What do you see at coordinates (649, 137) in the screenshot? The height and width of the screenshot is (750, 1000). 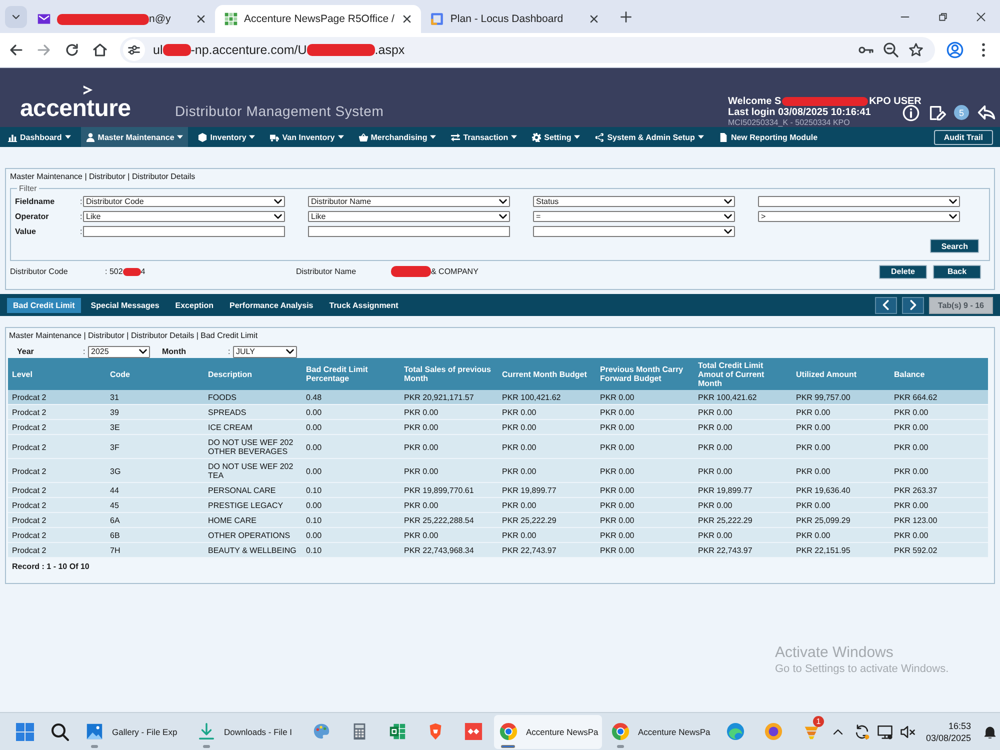 I see `menu-item: System & Admin Setup` at bounding box center [649, 137].